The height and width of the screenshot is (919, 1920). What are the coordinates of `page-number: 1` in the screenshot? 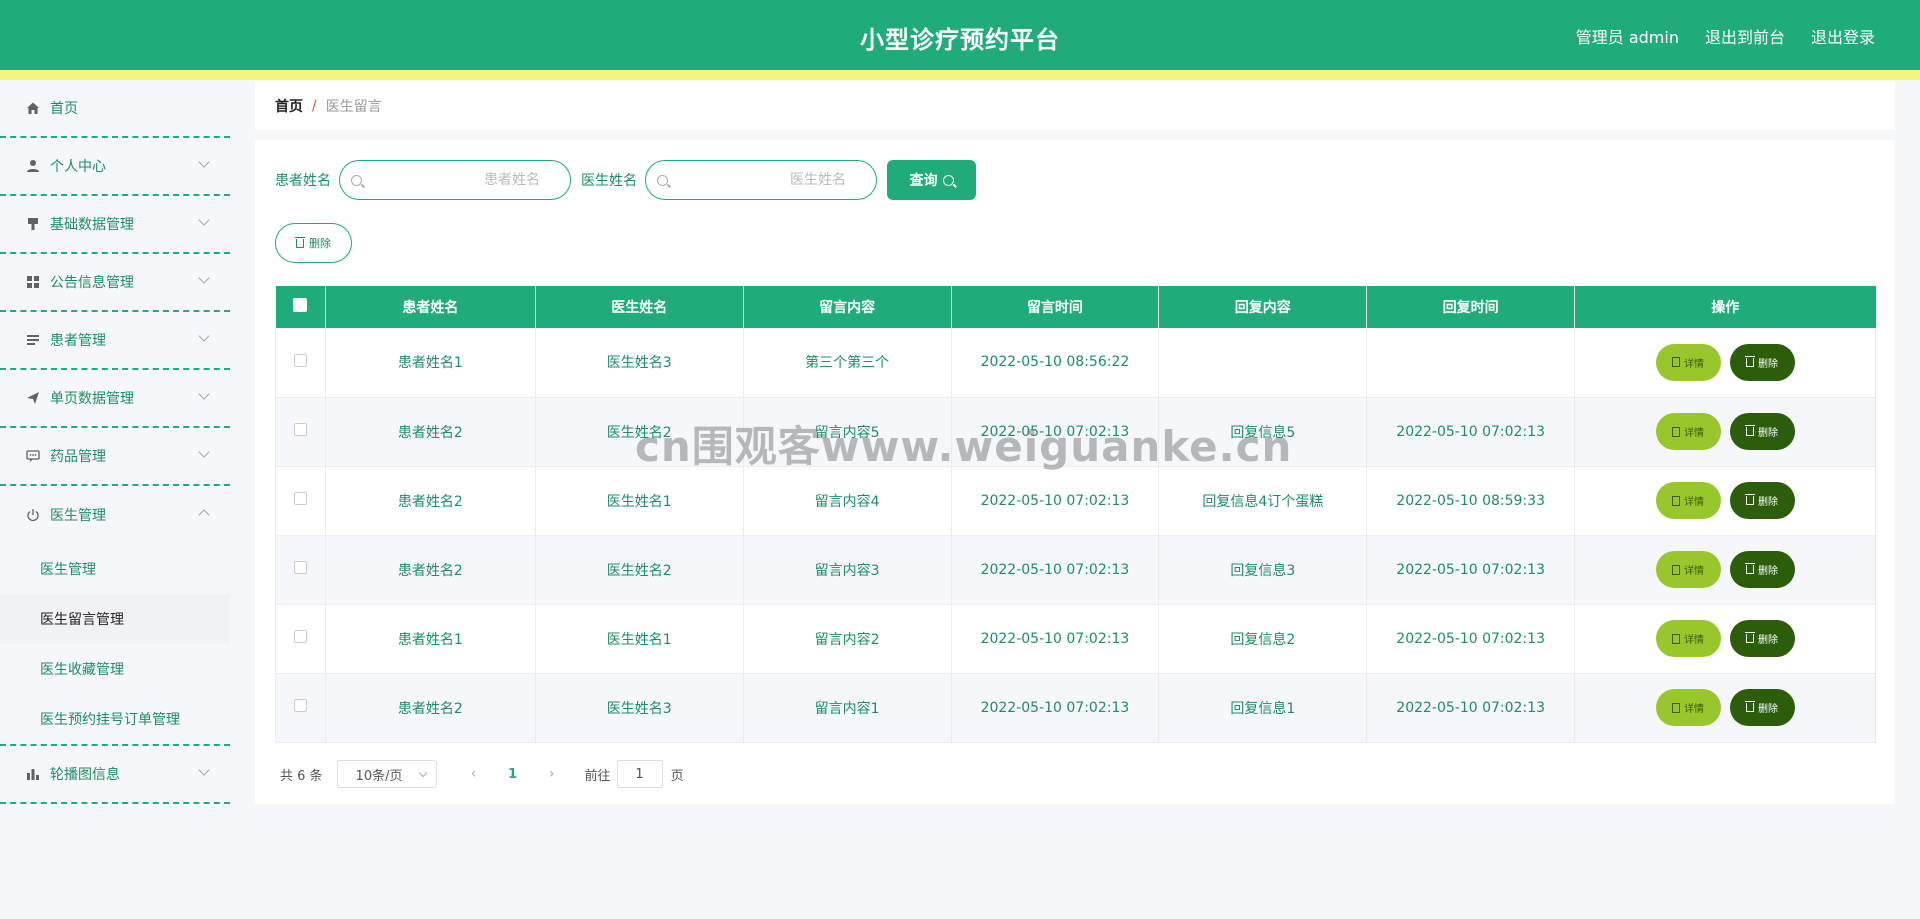 It's located at (513, 774).